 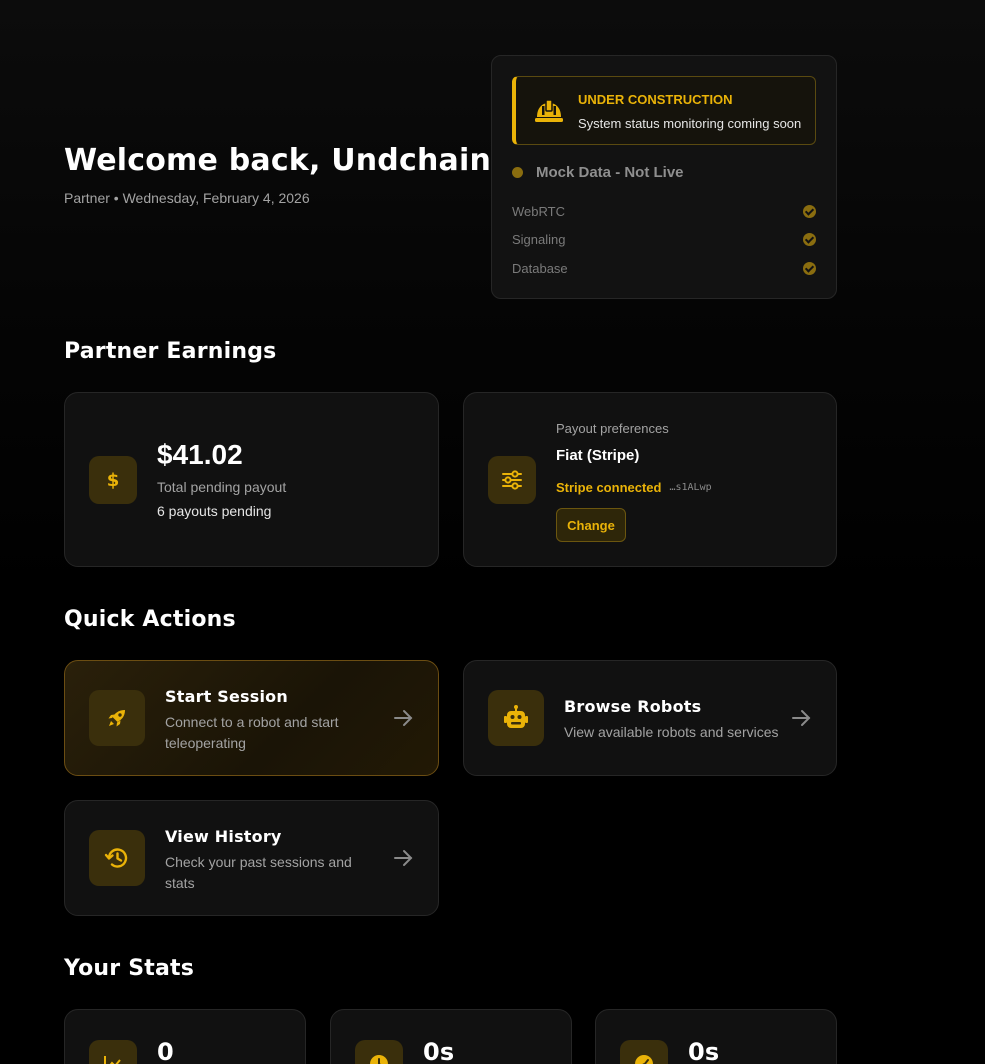 I want to click on quick-actions-section-title: Quick Actions, so click(x=150, y=619).